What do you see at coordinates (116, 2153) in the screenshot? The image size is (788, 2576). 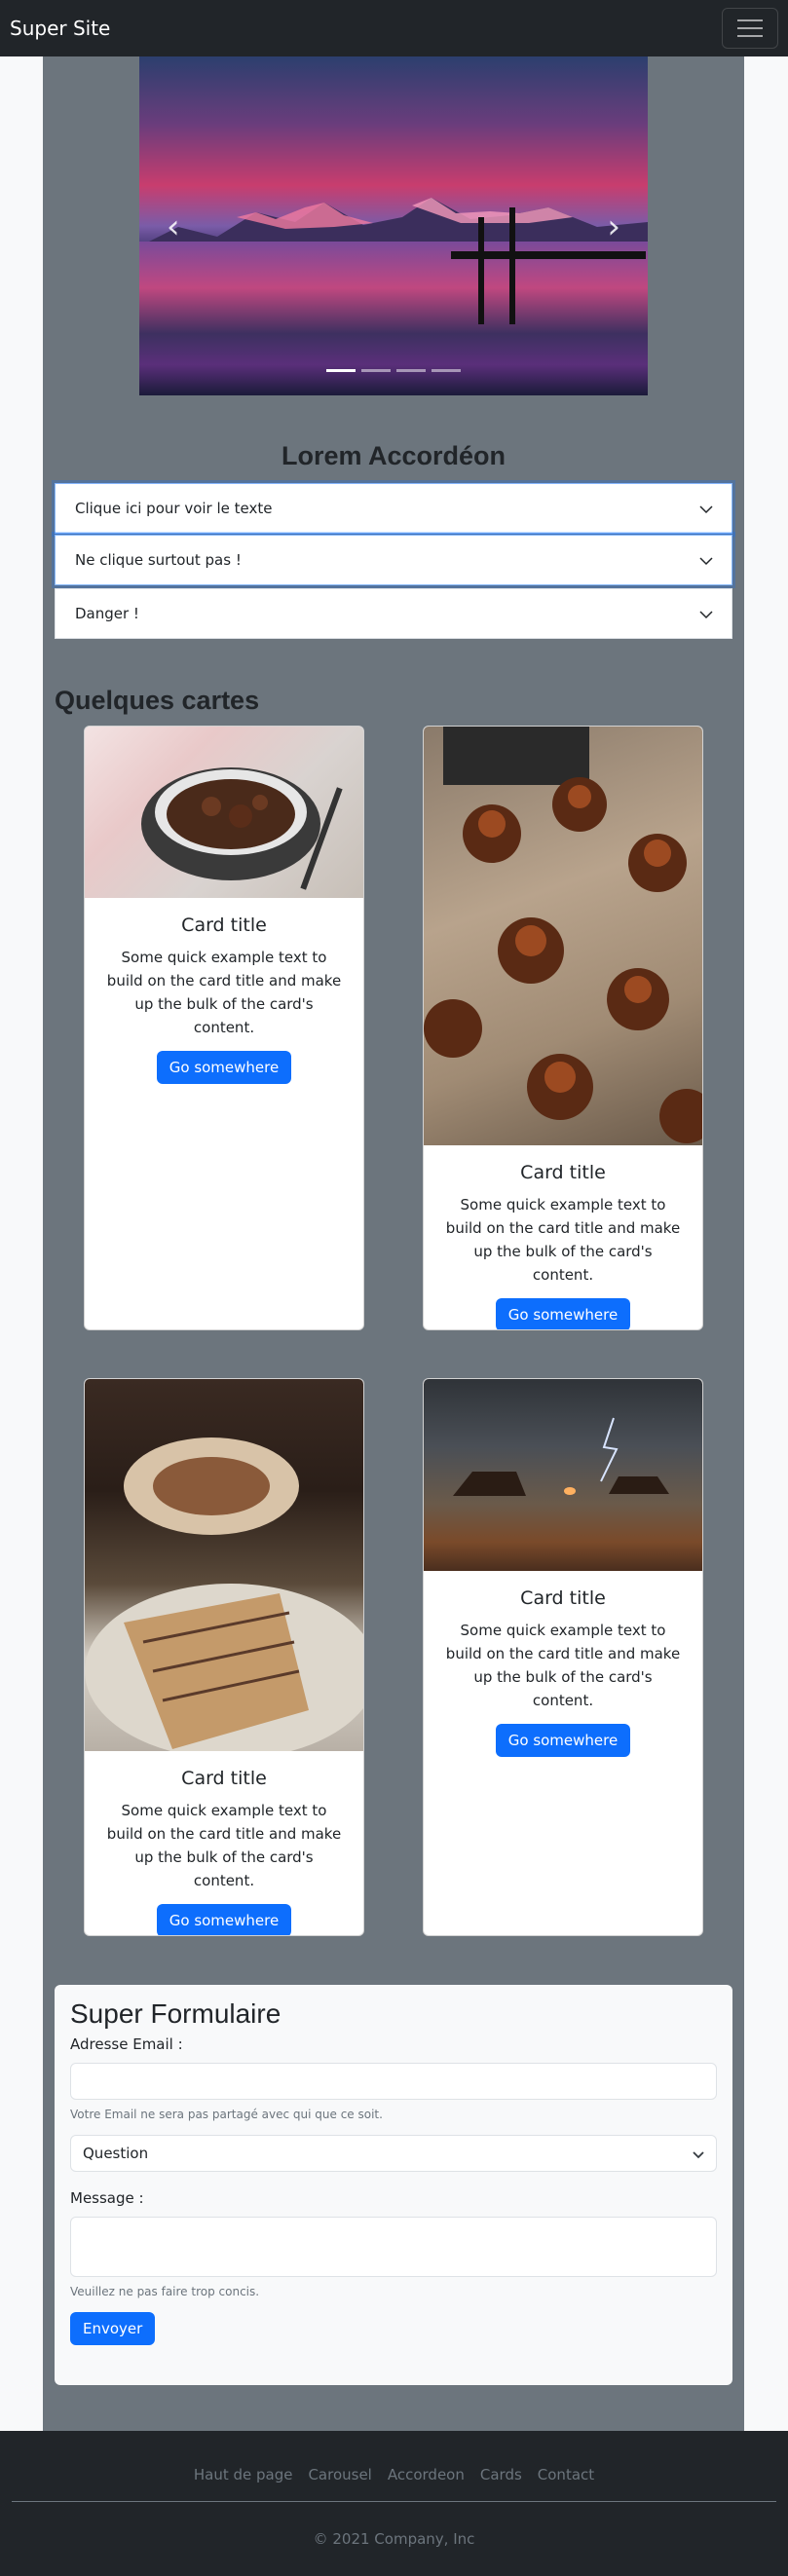 I see `select-value: Question` at bounding box center [116, 2153].